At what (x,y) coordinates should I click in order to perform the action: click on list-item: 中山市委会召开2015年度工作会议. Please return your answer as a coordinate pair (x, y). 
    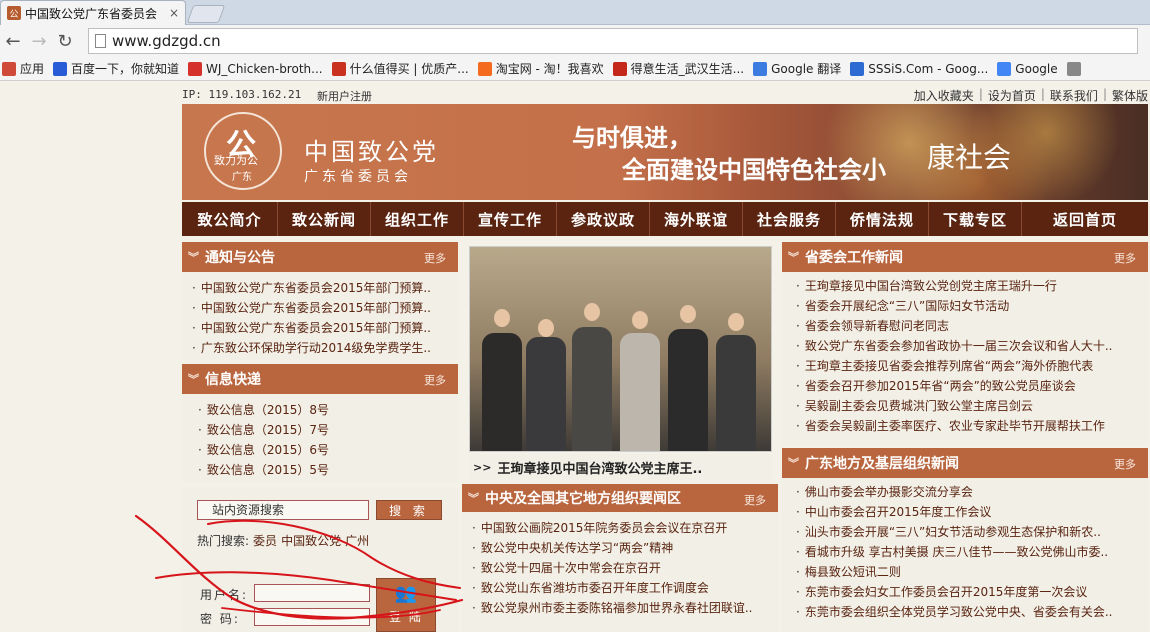
    Looking at the image, I should click on (972, 512).